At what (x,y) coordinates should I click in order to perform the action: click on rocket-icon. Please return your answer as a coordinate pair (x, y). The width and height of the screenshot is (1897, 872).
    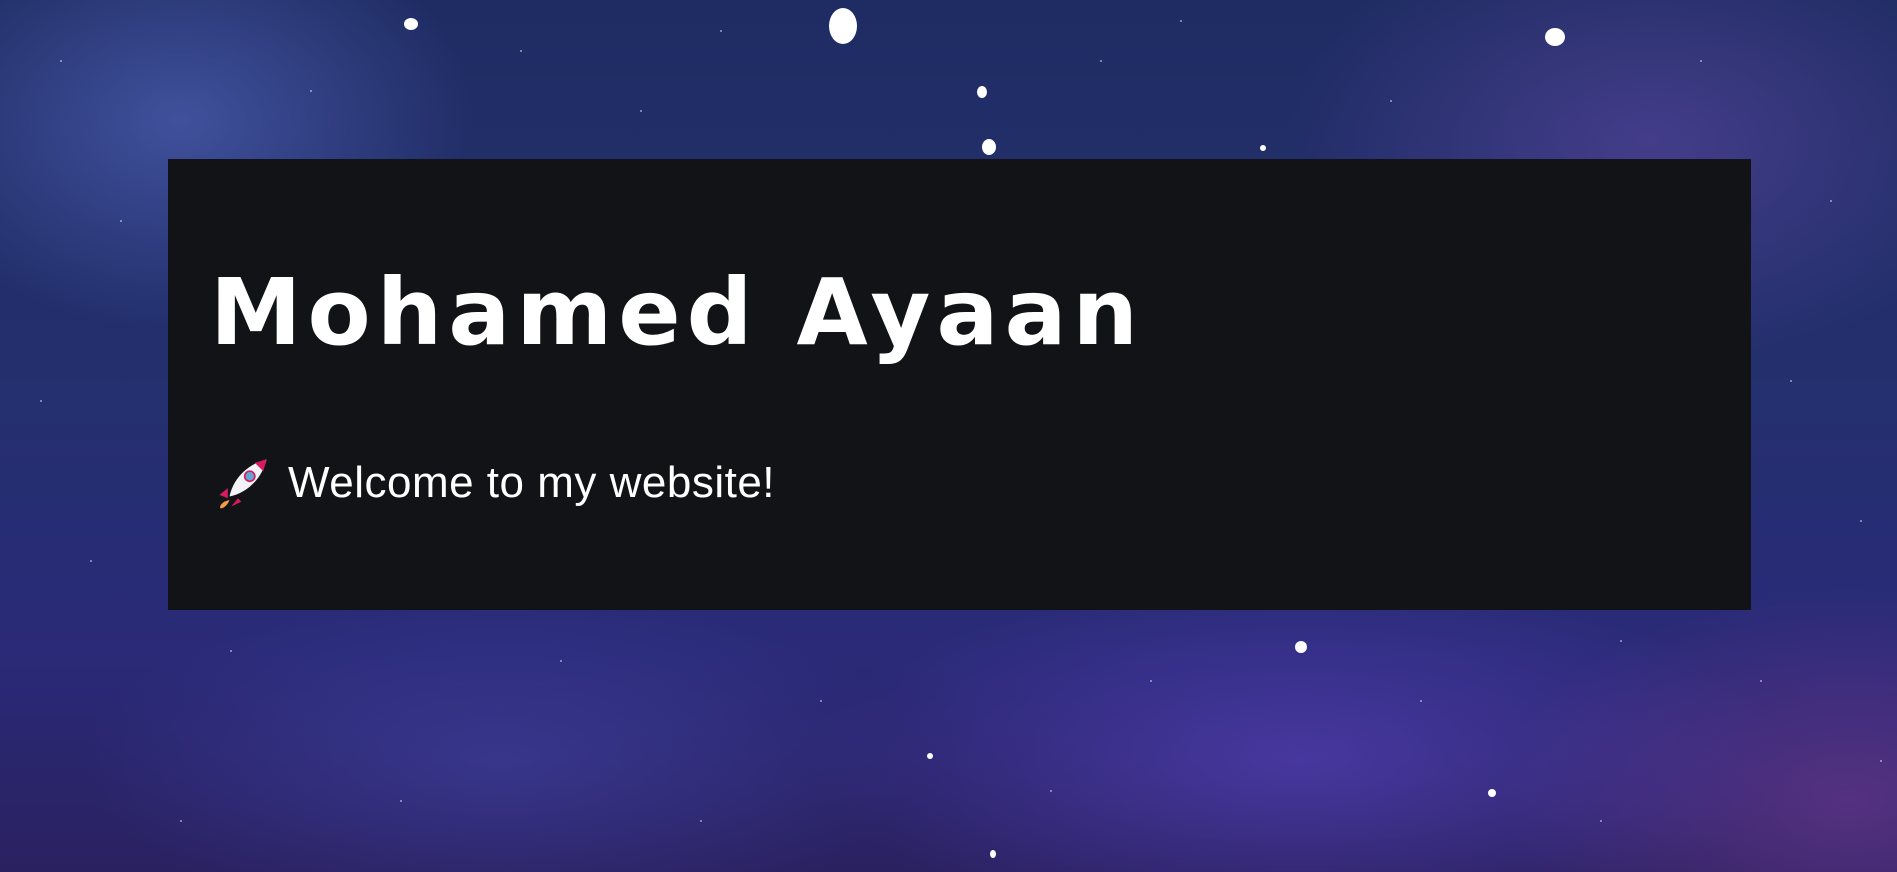
    Looking at the image, I should click on (243, 483).